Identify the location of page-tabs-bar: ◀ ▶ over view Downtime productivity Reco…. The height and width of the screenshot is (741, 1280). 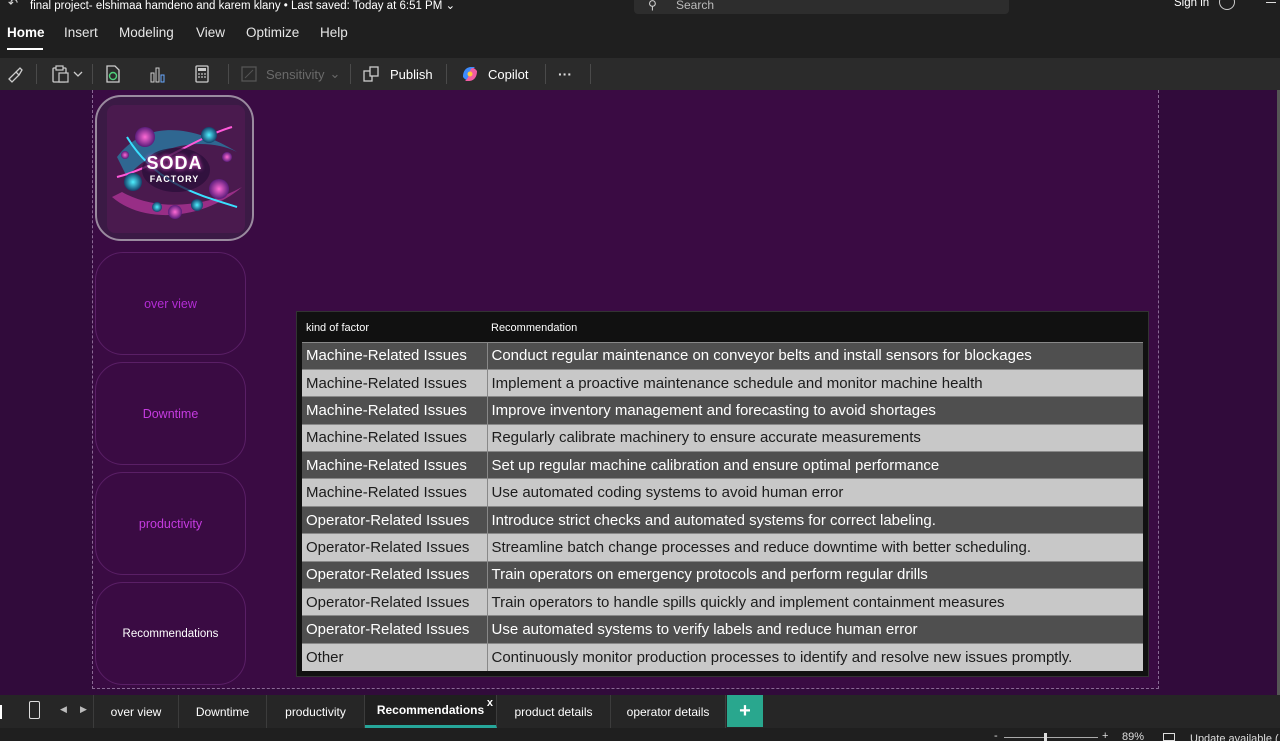
(640, 711).